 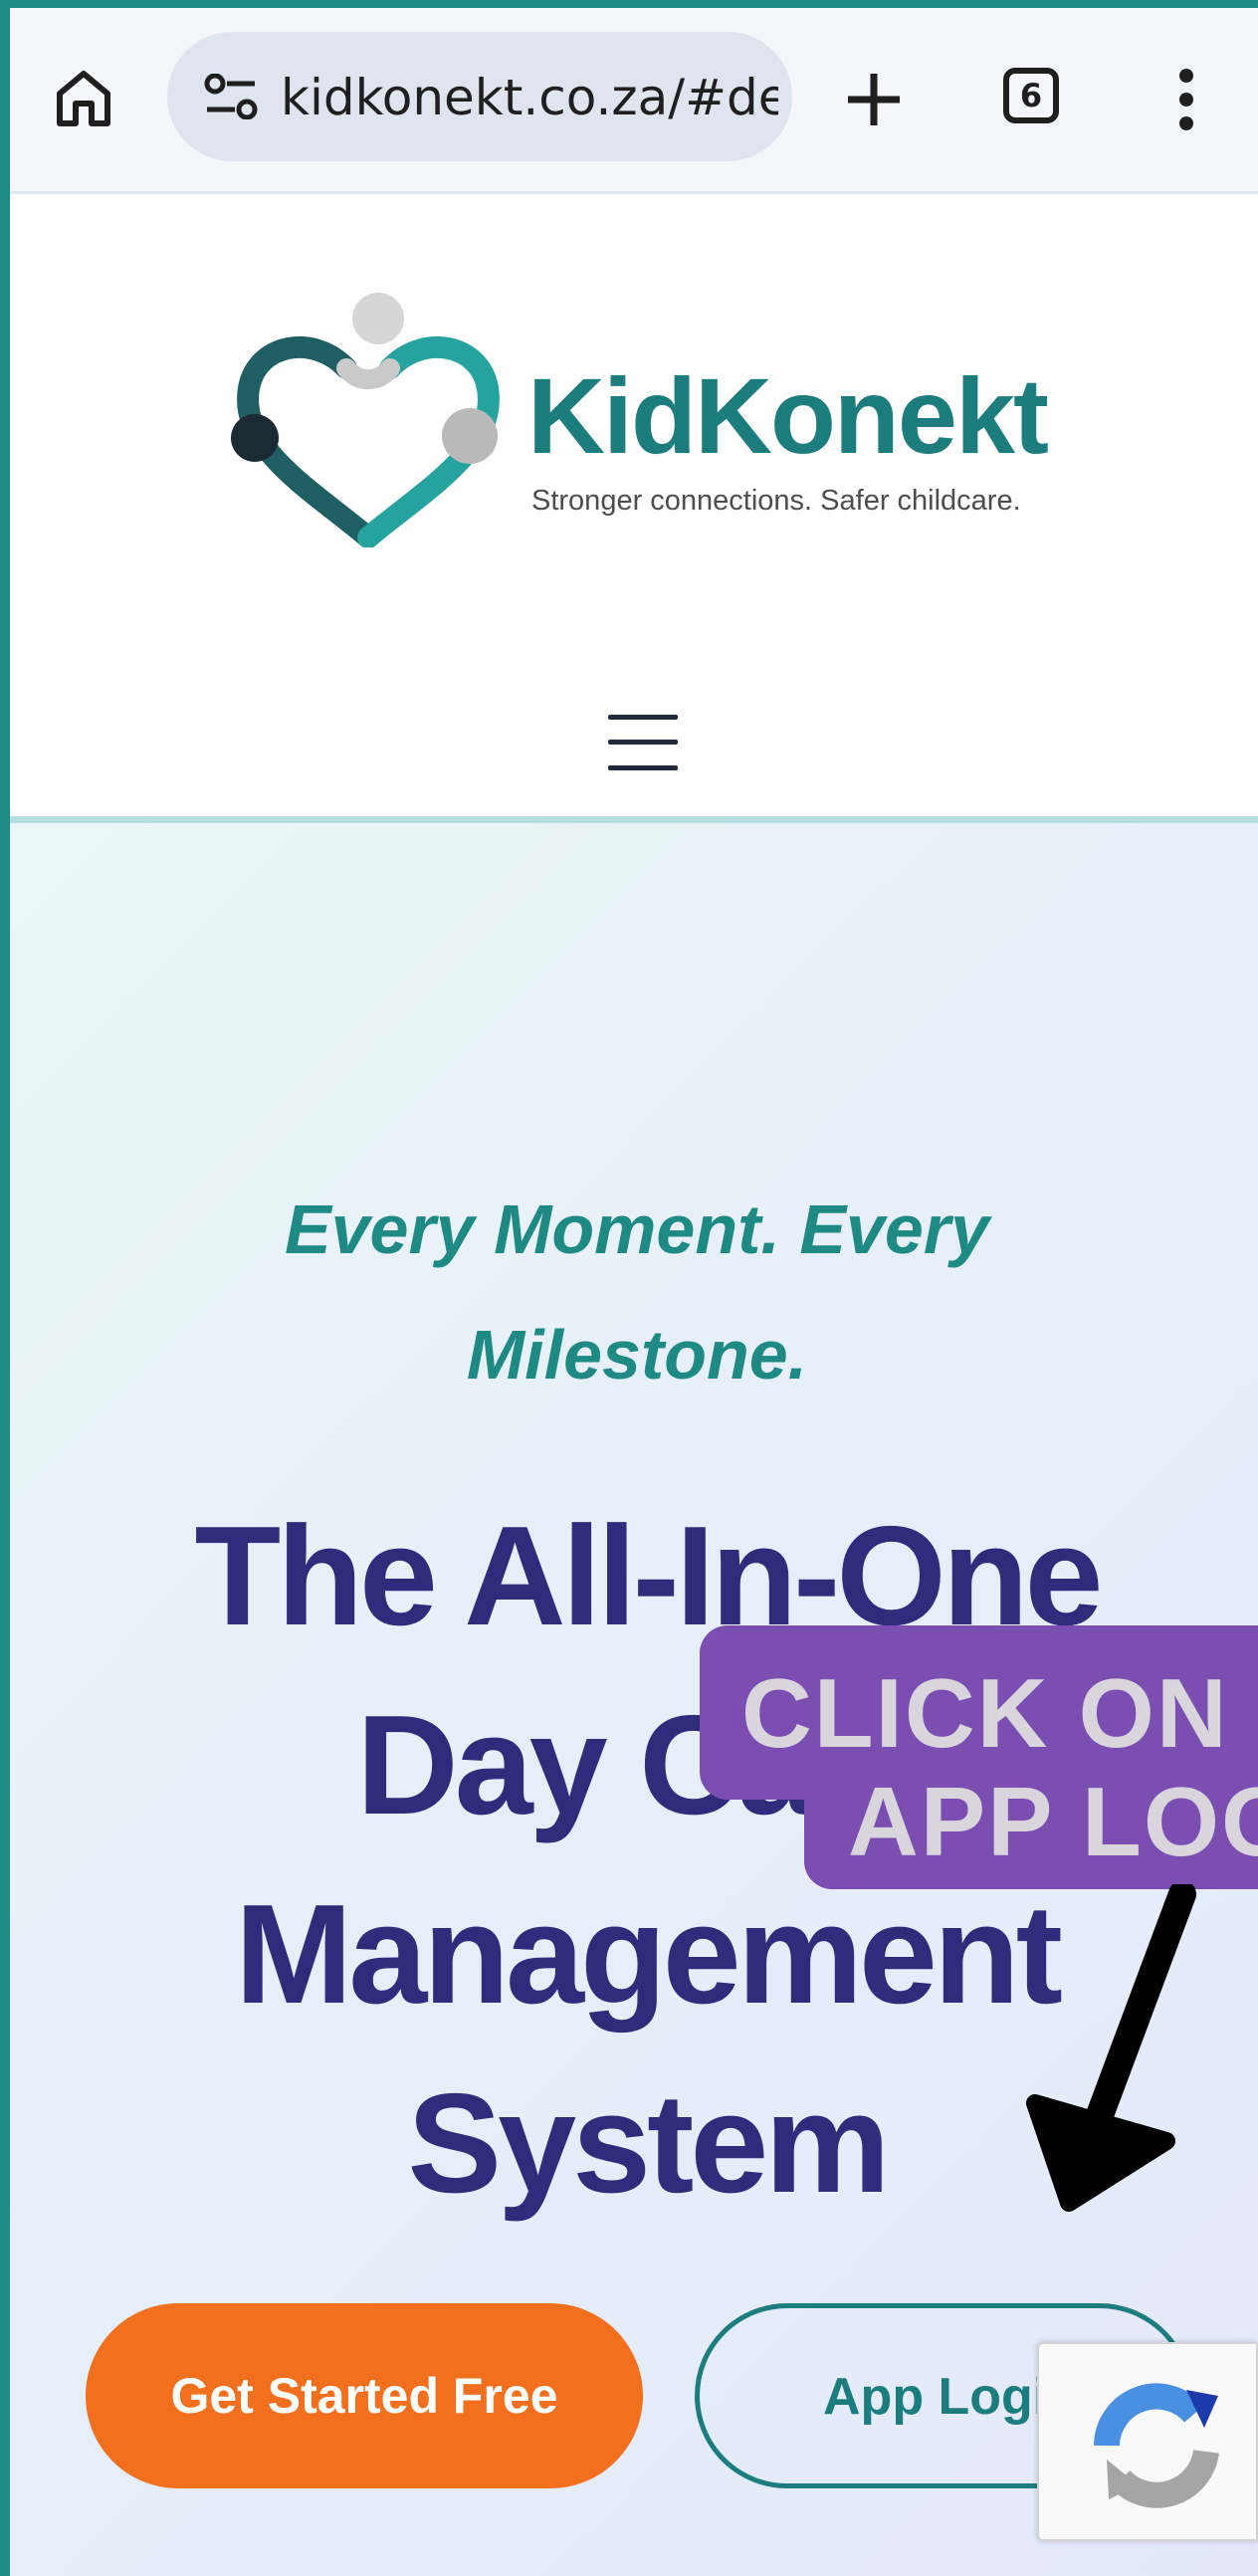 What do you see at coordinates (776, 501) in the screenshot?
I see `brand-tagline: Stronger connections. Safer childcare.` at bounding box center [776, 501].